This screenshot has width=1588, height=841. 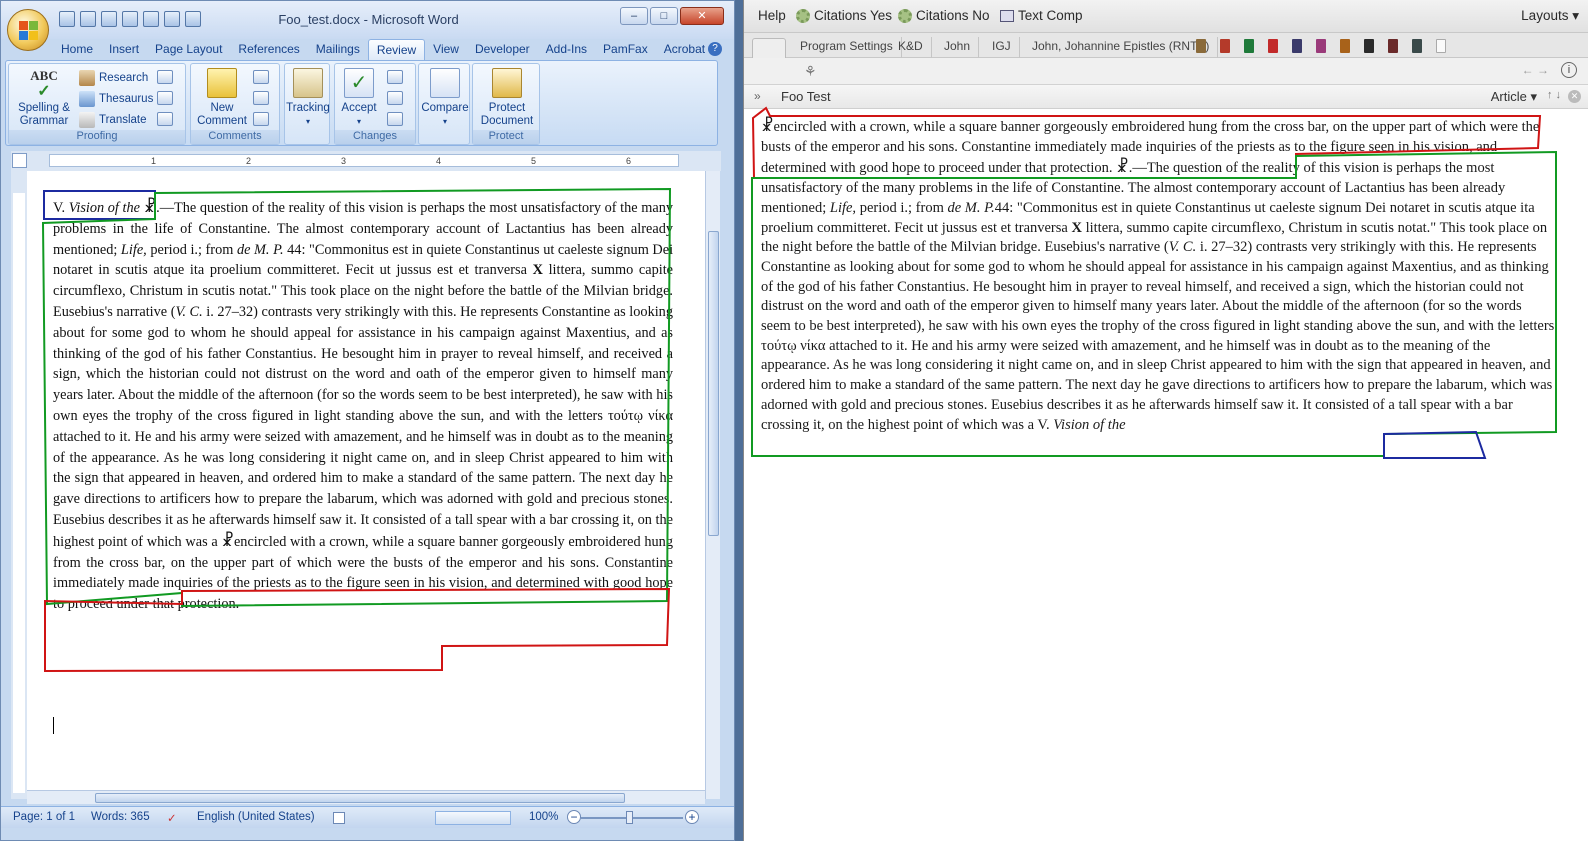 I want to click on help-icon: ?, so click(x=715, y=49).